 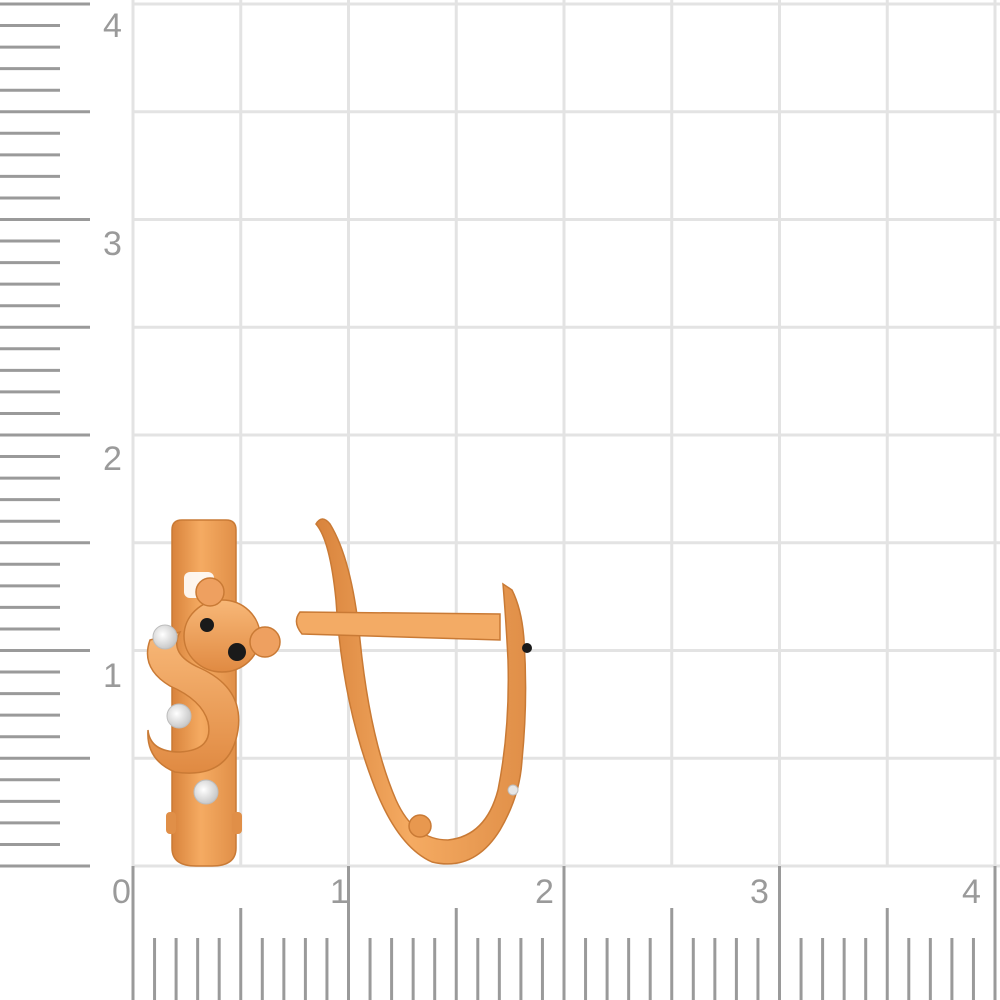 I want to click on left-ruler, so click(x=45, y=435).